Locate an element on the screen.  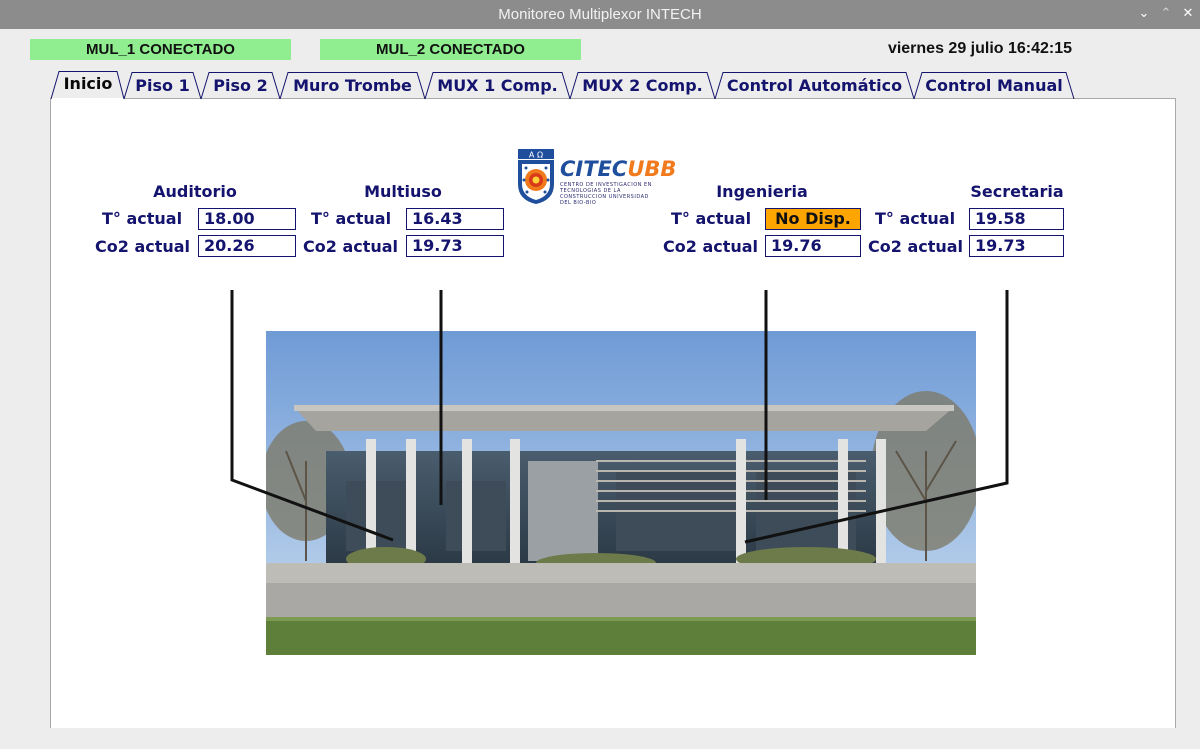
ingenieria-temp-value: No Disp. is located at coordinates (813, 219).